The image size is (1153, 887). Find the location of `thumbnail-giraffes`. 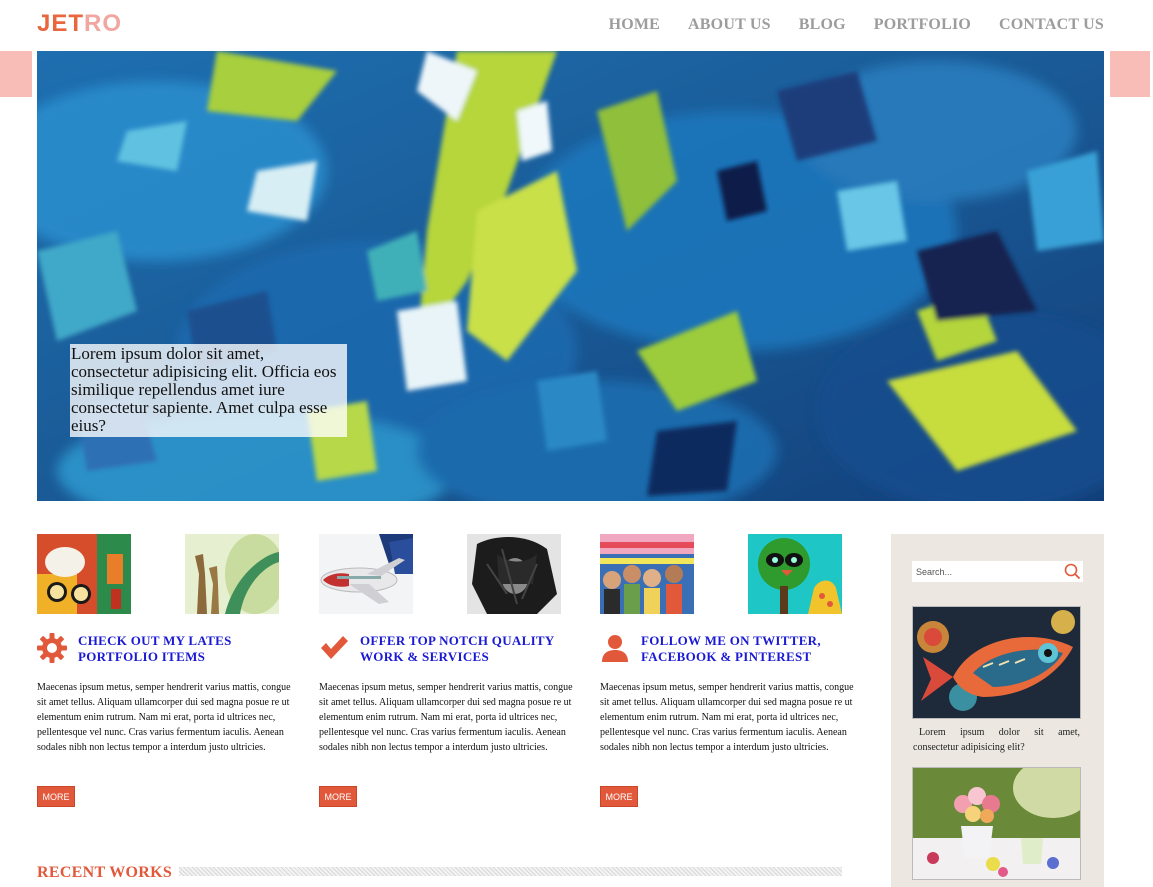

thumbnail-giraffes is located at coordinates (232, 574).